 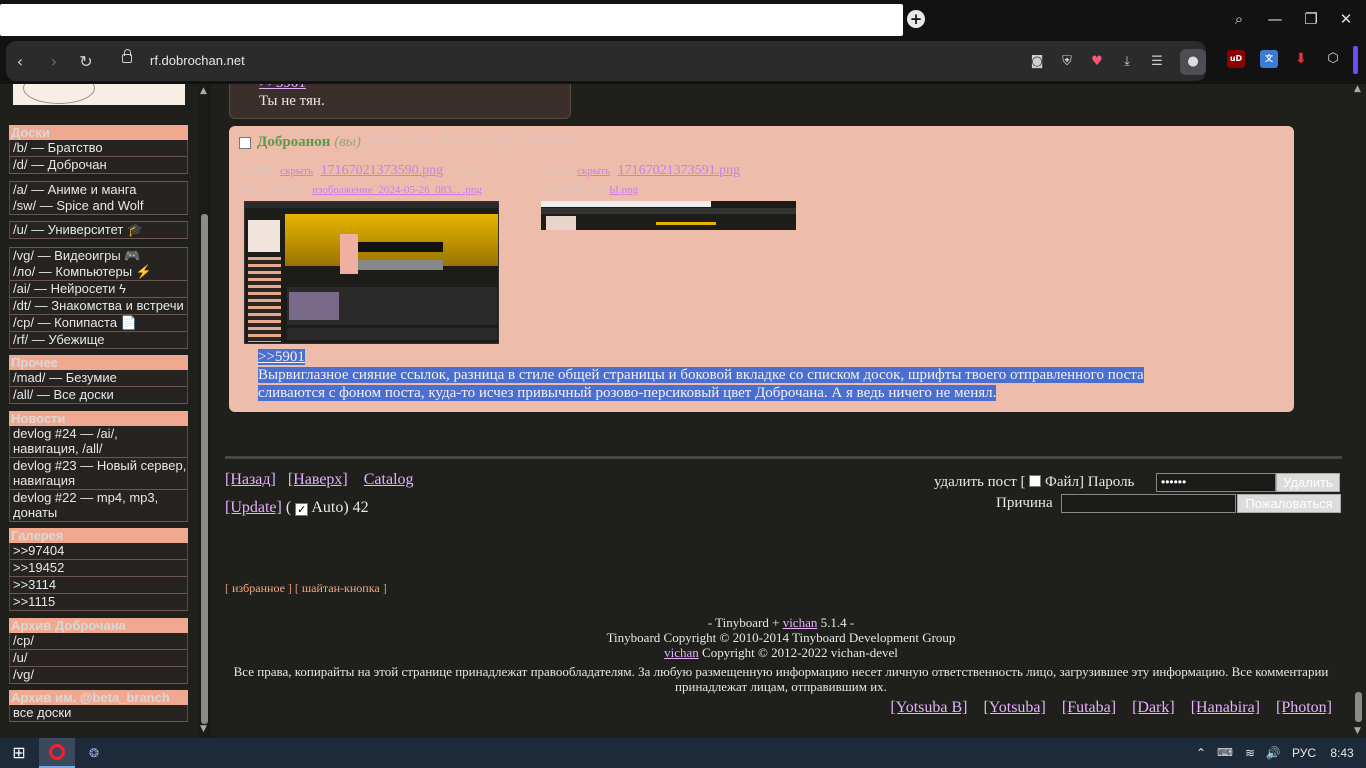 I want to click on shaitan-button-link: шайтан-кнопка, so click(x=341, y=588).